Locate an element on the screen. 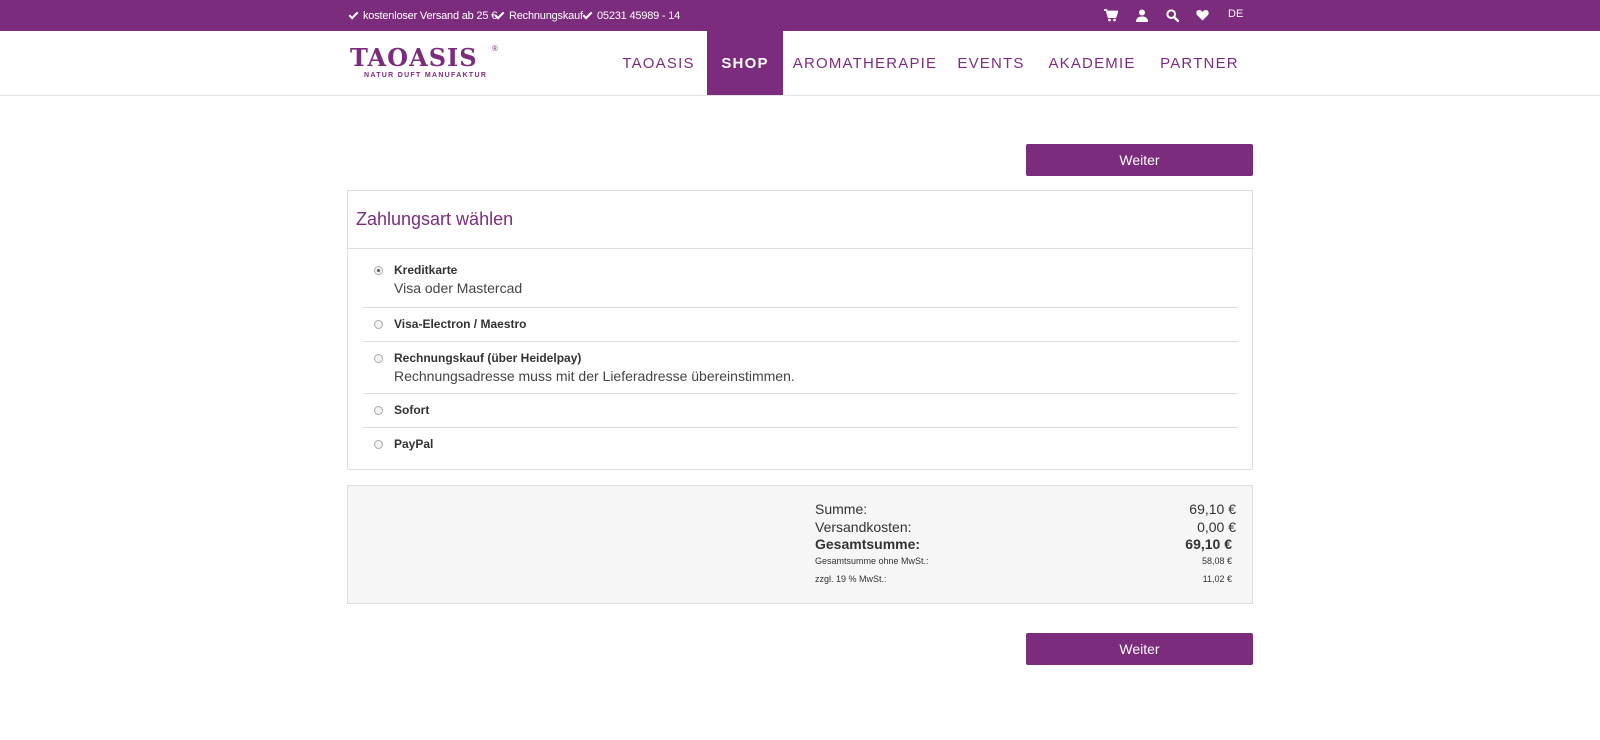  nav-partner: PARTNER is located at coordinates (1199, 63).